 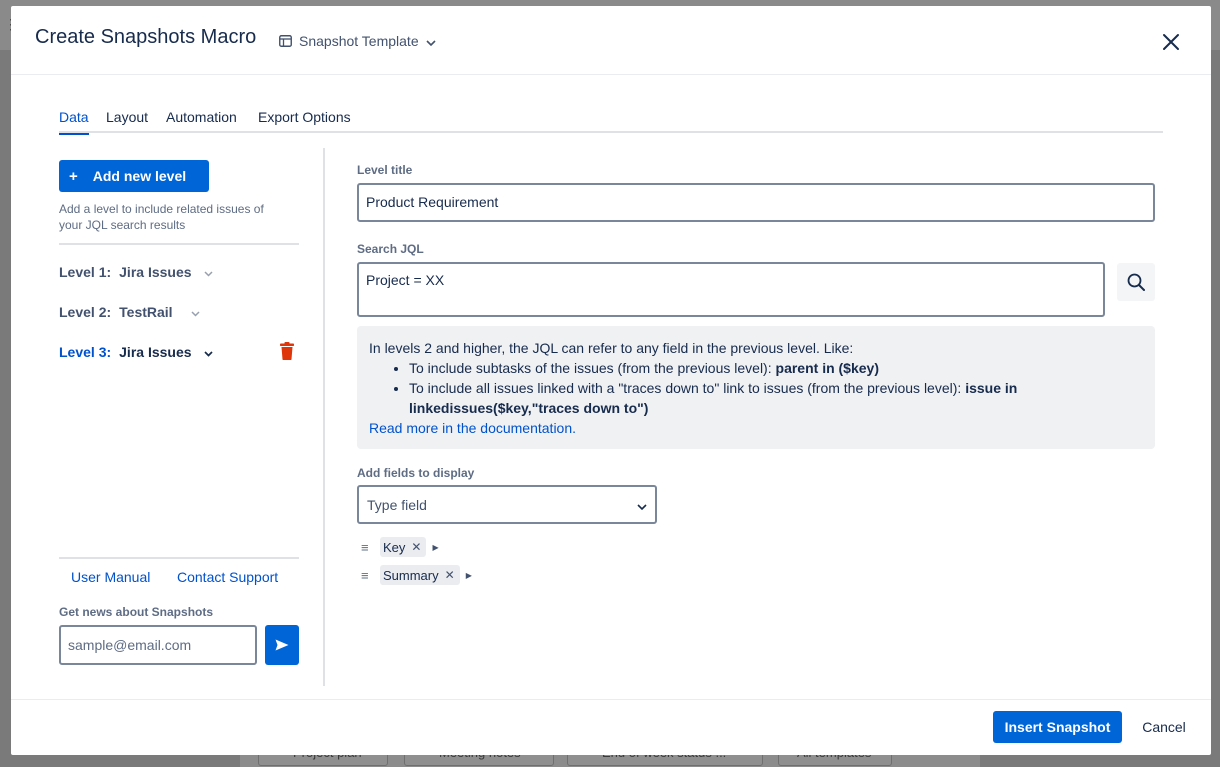 I want to click on tab-bar: Data Layout Automation Export Options, so click(x=611, y=122).